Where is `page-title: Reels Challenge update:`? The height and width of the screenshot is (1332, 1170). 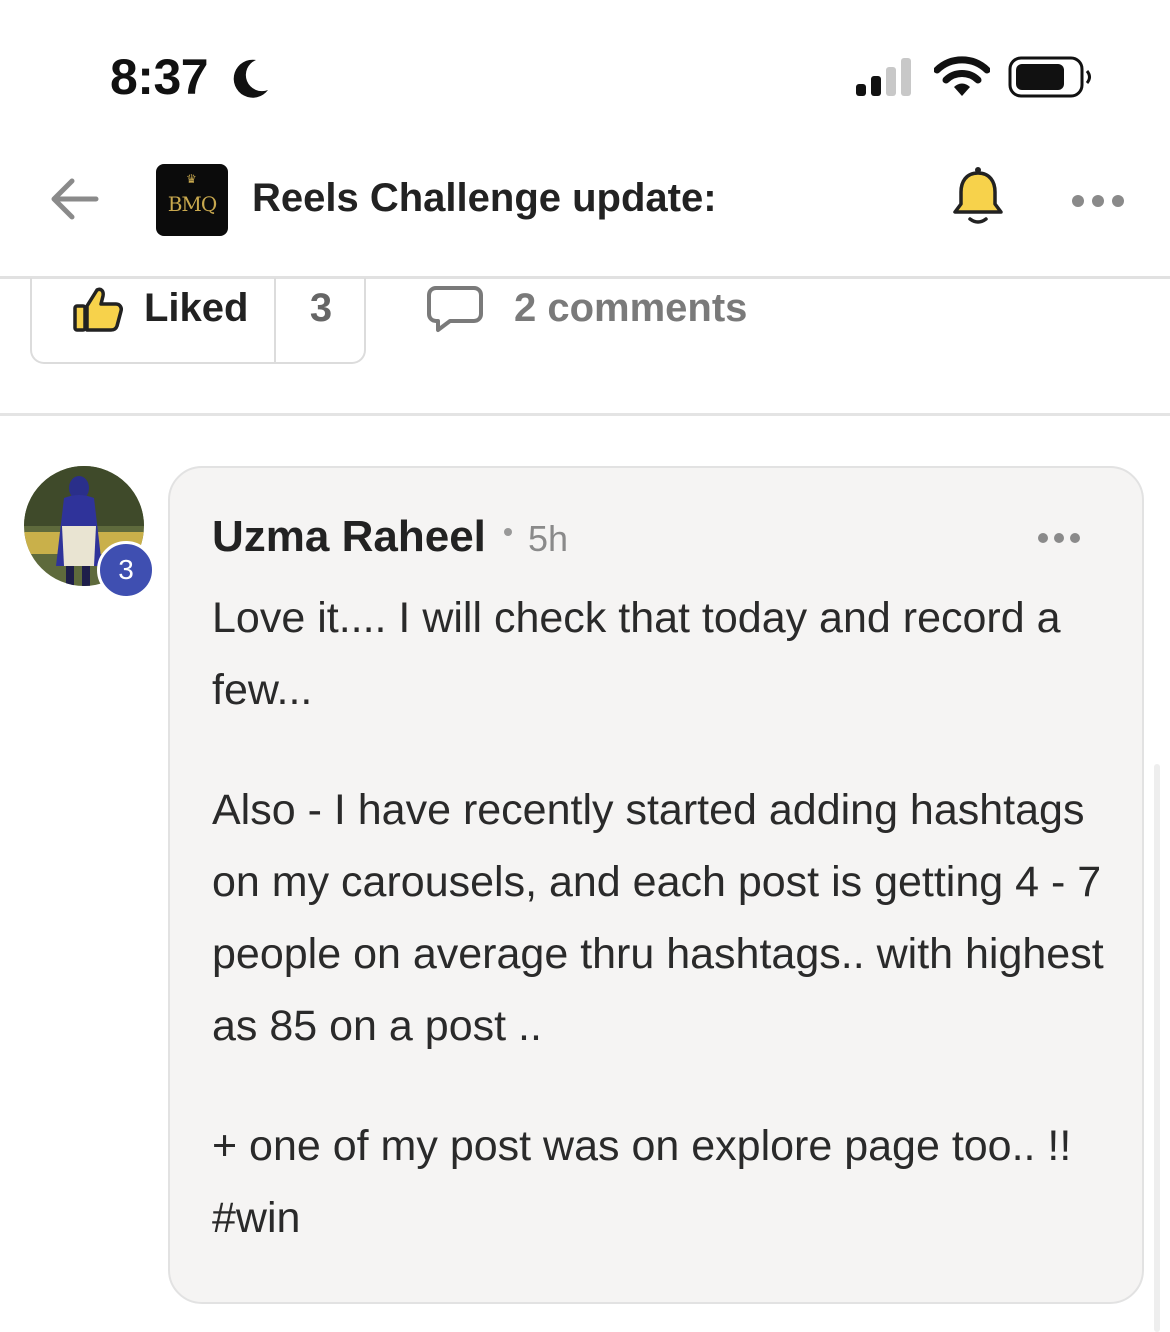 page-title: Reels Challenge update: is located at coordinates (484, 198).